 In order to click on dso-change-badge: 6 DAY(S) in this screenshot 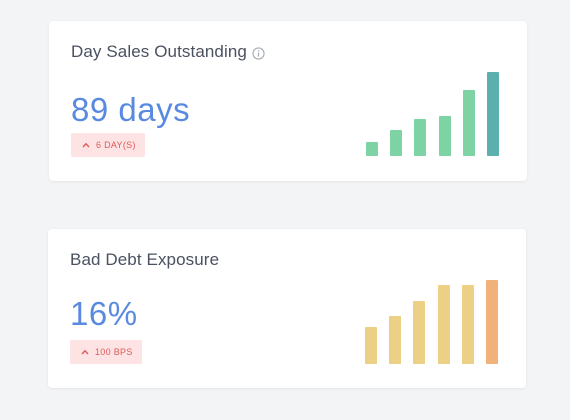, I will do `click(108, 145)`.